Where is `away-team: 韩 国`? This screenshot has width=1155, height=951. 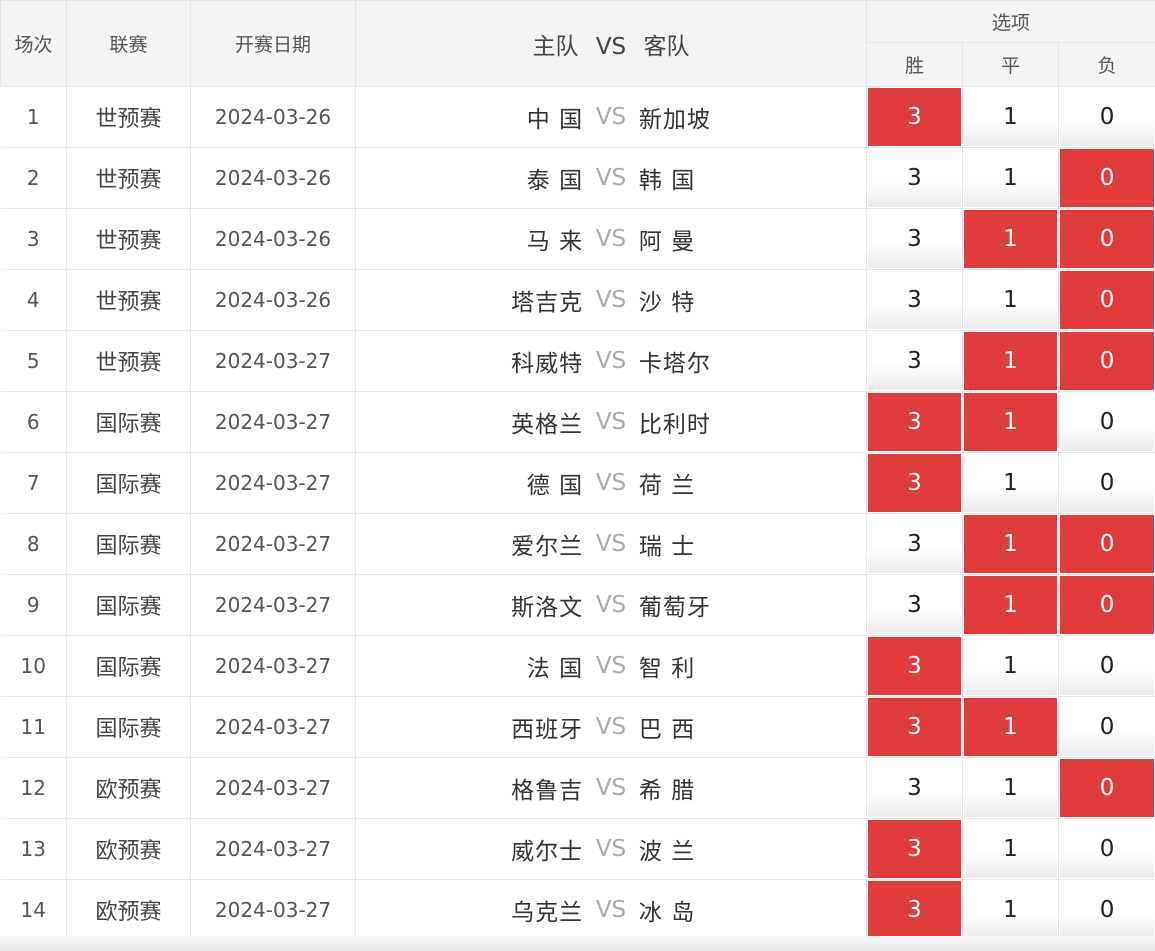
away-team: 韩 国 is located at coordinates (667, 181).